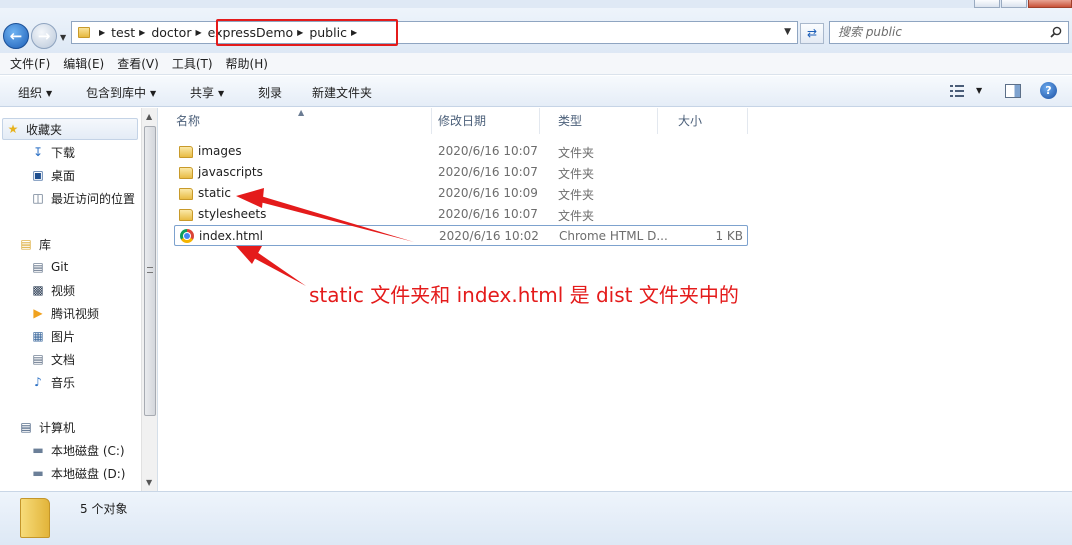  What do you see at coordinates (38, 381) in the screenshot?
I see `music-icon: ♪` at bounding box center [38, 381].